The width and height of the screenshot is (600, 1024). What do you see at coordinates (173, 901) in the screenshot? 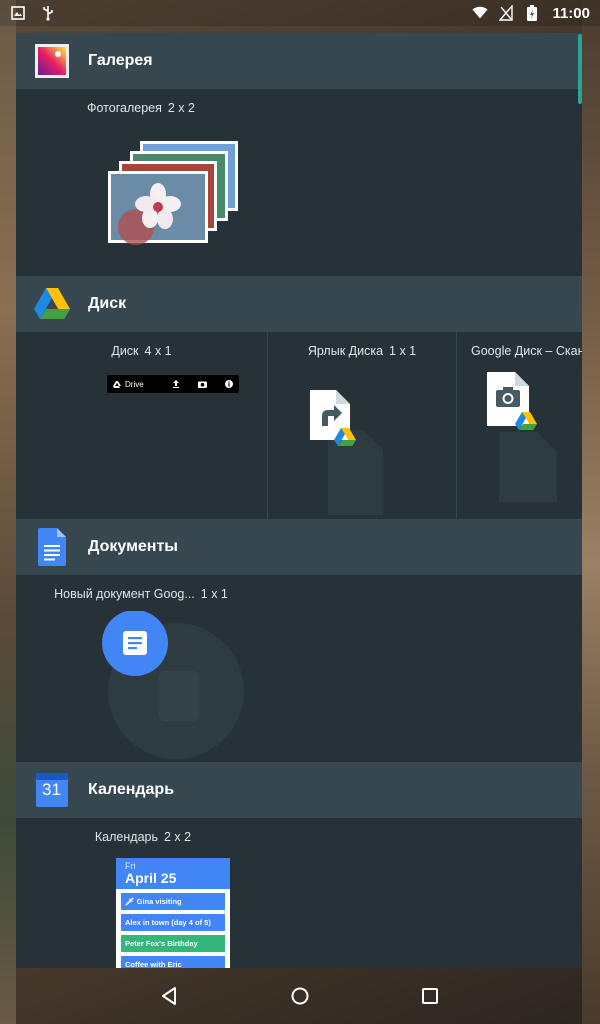
I see `calendar-event: 🗡 Gina visiting` at bounding box center [173, 901].